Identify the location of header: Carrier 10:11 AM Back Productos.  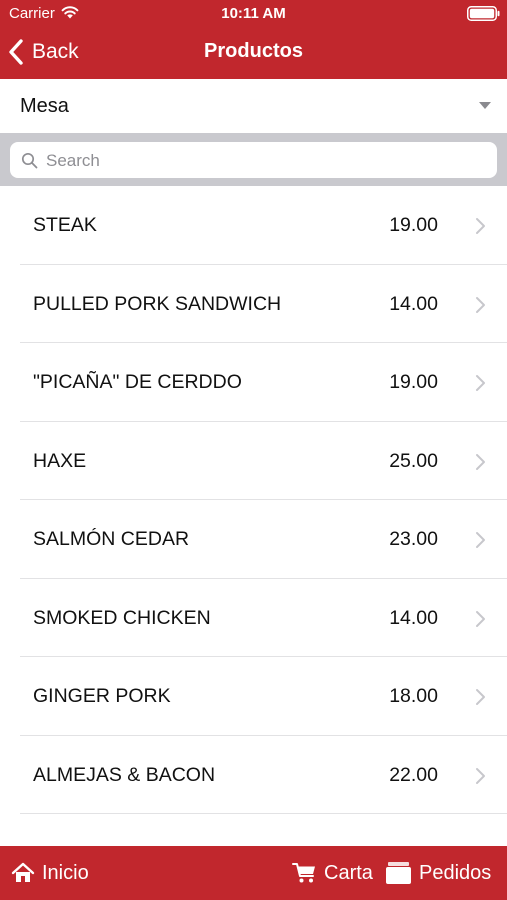
(253, 39).